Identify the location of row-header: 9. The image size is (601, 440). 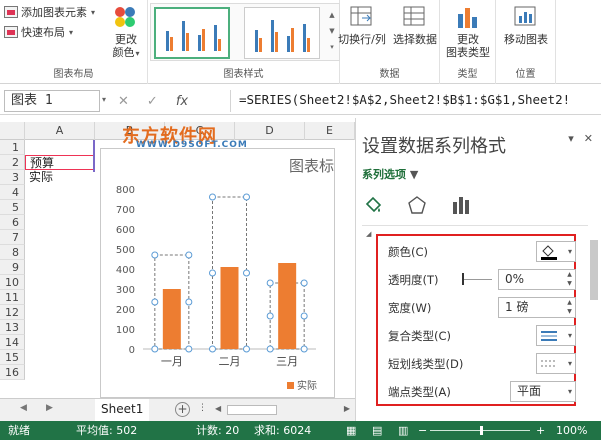
(12, 267).